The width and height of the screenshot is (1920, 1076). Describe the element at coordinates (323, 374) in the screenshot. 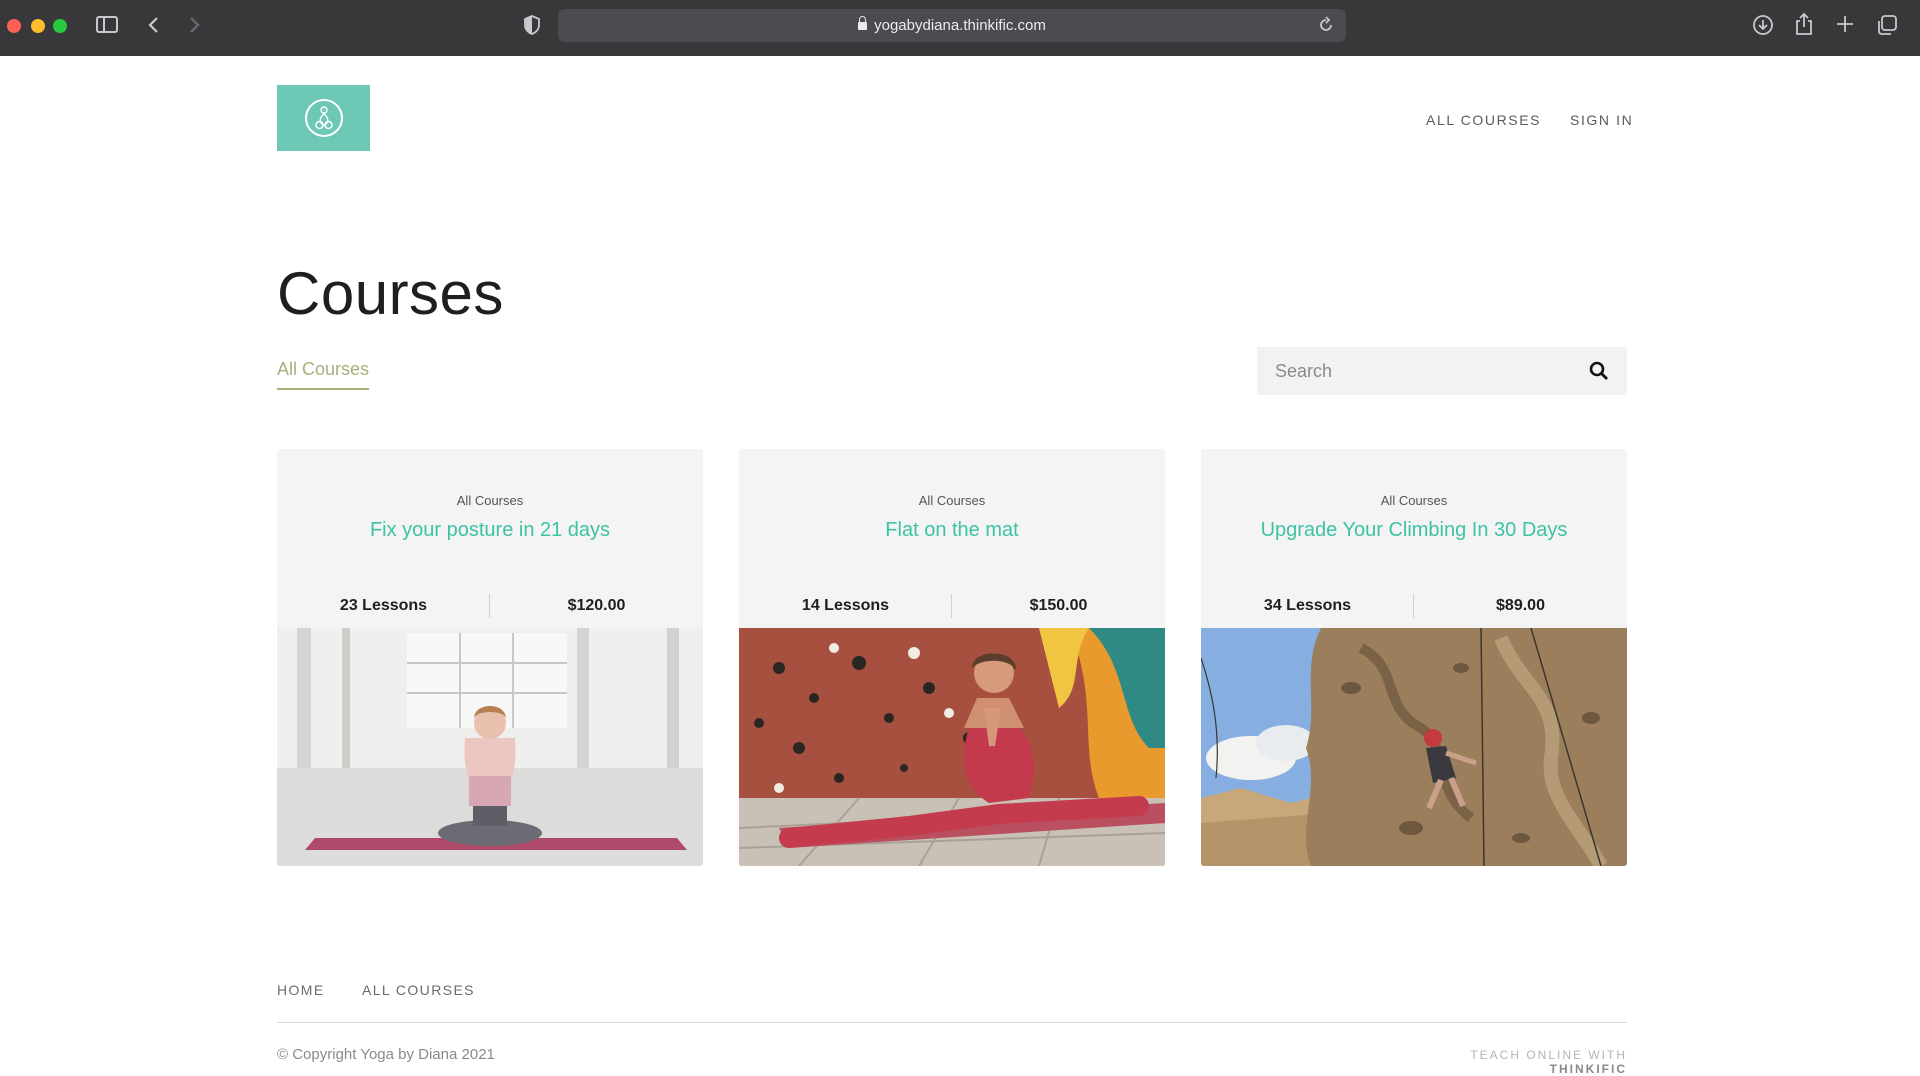

I see `tab-all-courses: All Courses` at that location.